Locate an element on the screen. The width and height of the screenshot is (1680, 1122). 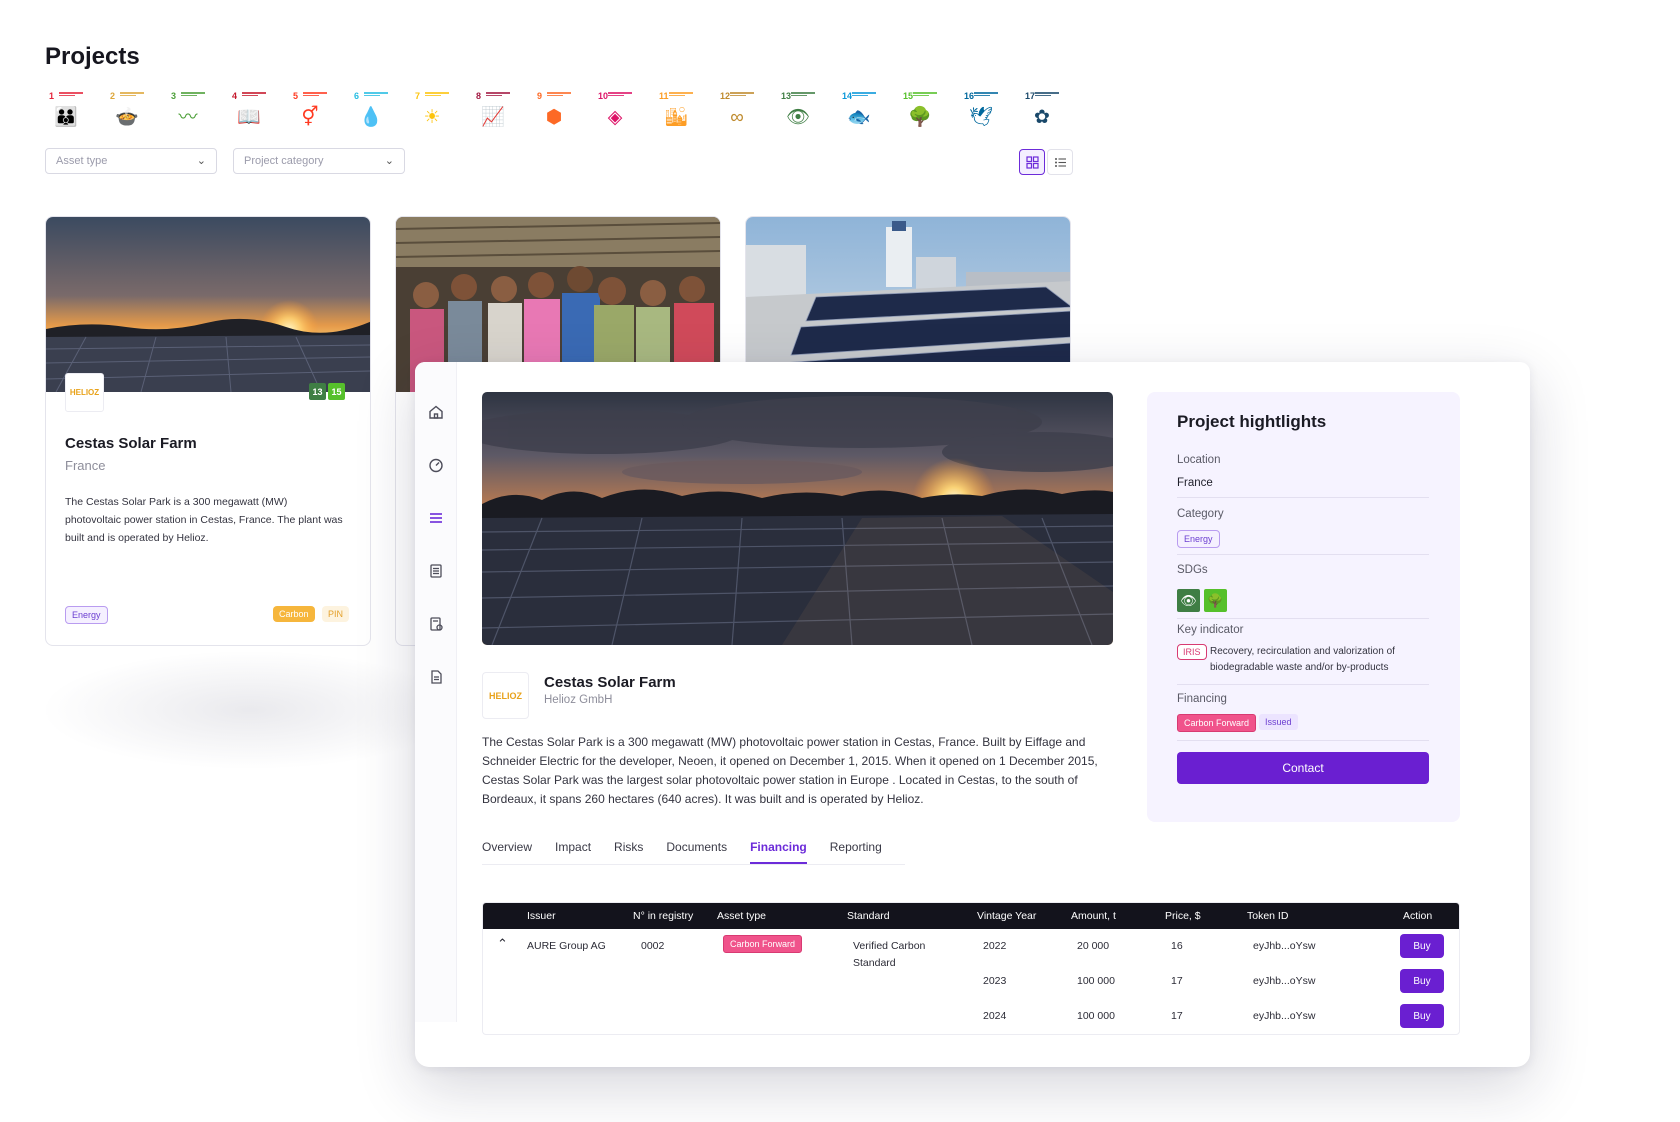
tab-documents: Documents is located at coordinates (696, 852).